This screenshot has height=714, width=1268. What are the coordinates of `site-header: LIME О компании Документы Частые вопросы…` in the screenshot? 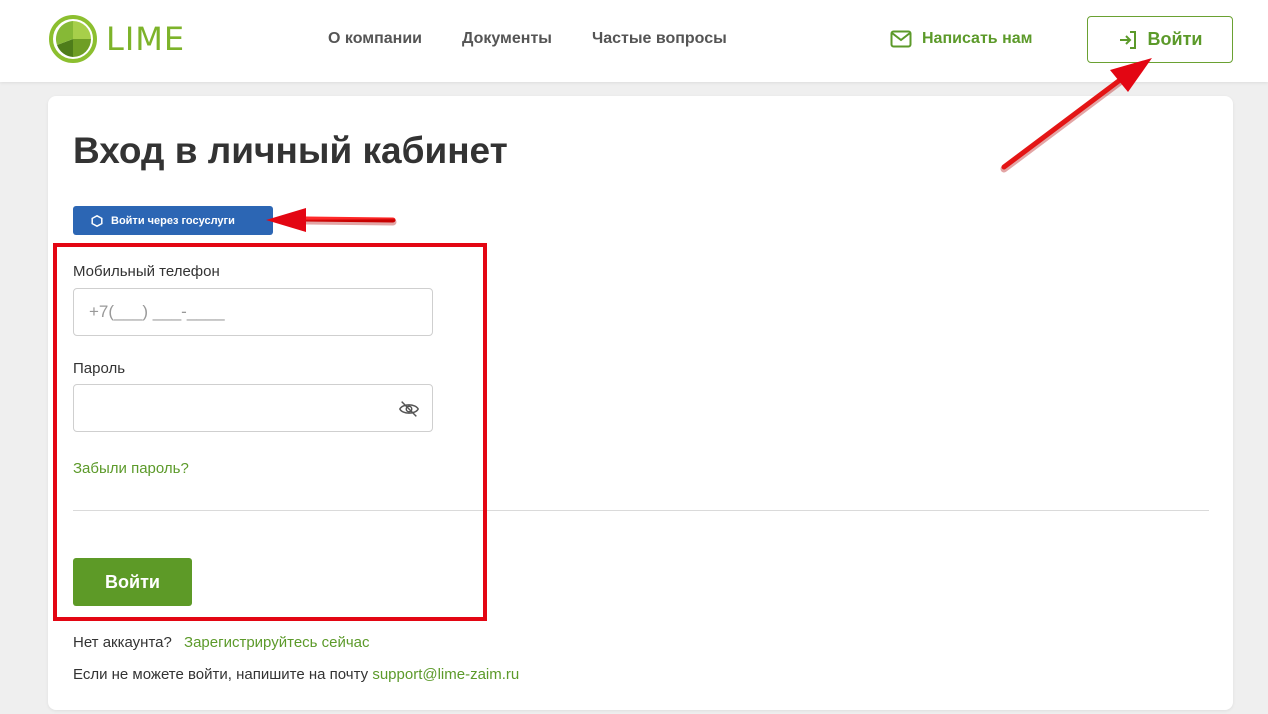 It's located at (634, 41).